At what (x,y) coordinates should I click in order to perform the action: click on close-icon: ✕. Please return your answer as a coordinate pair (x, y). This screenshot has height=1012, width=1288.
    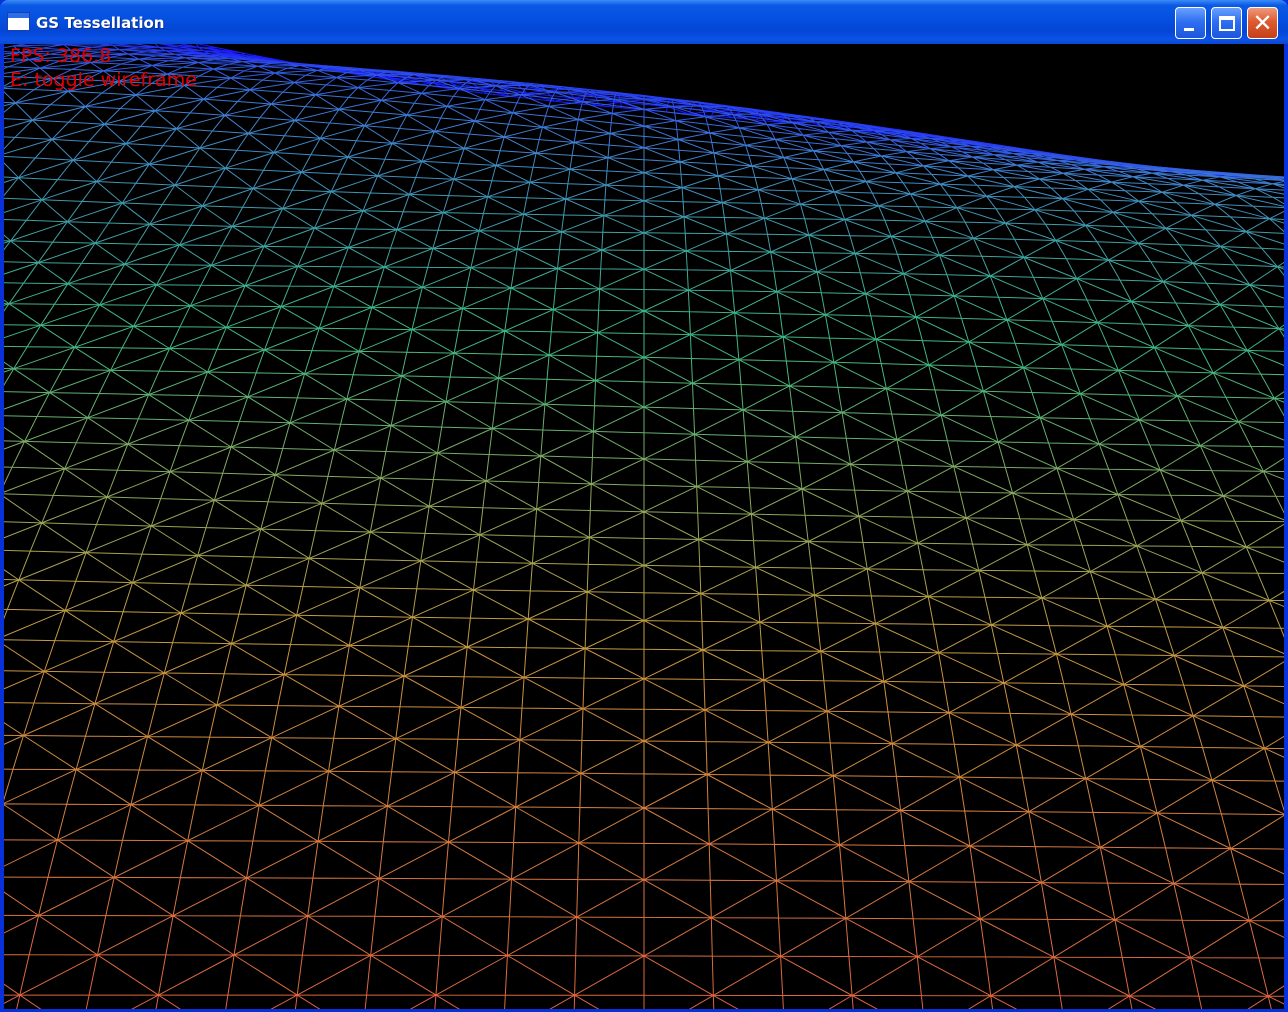
    Looking at the image, I should click on (1262, 23).